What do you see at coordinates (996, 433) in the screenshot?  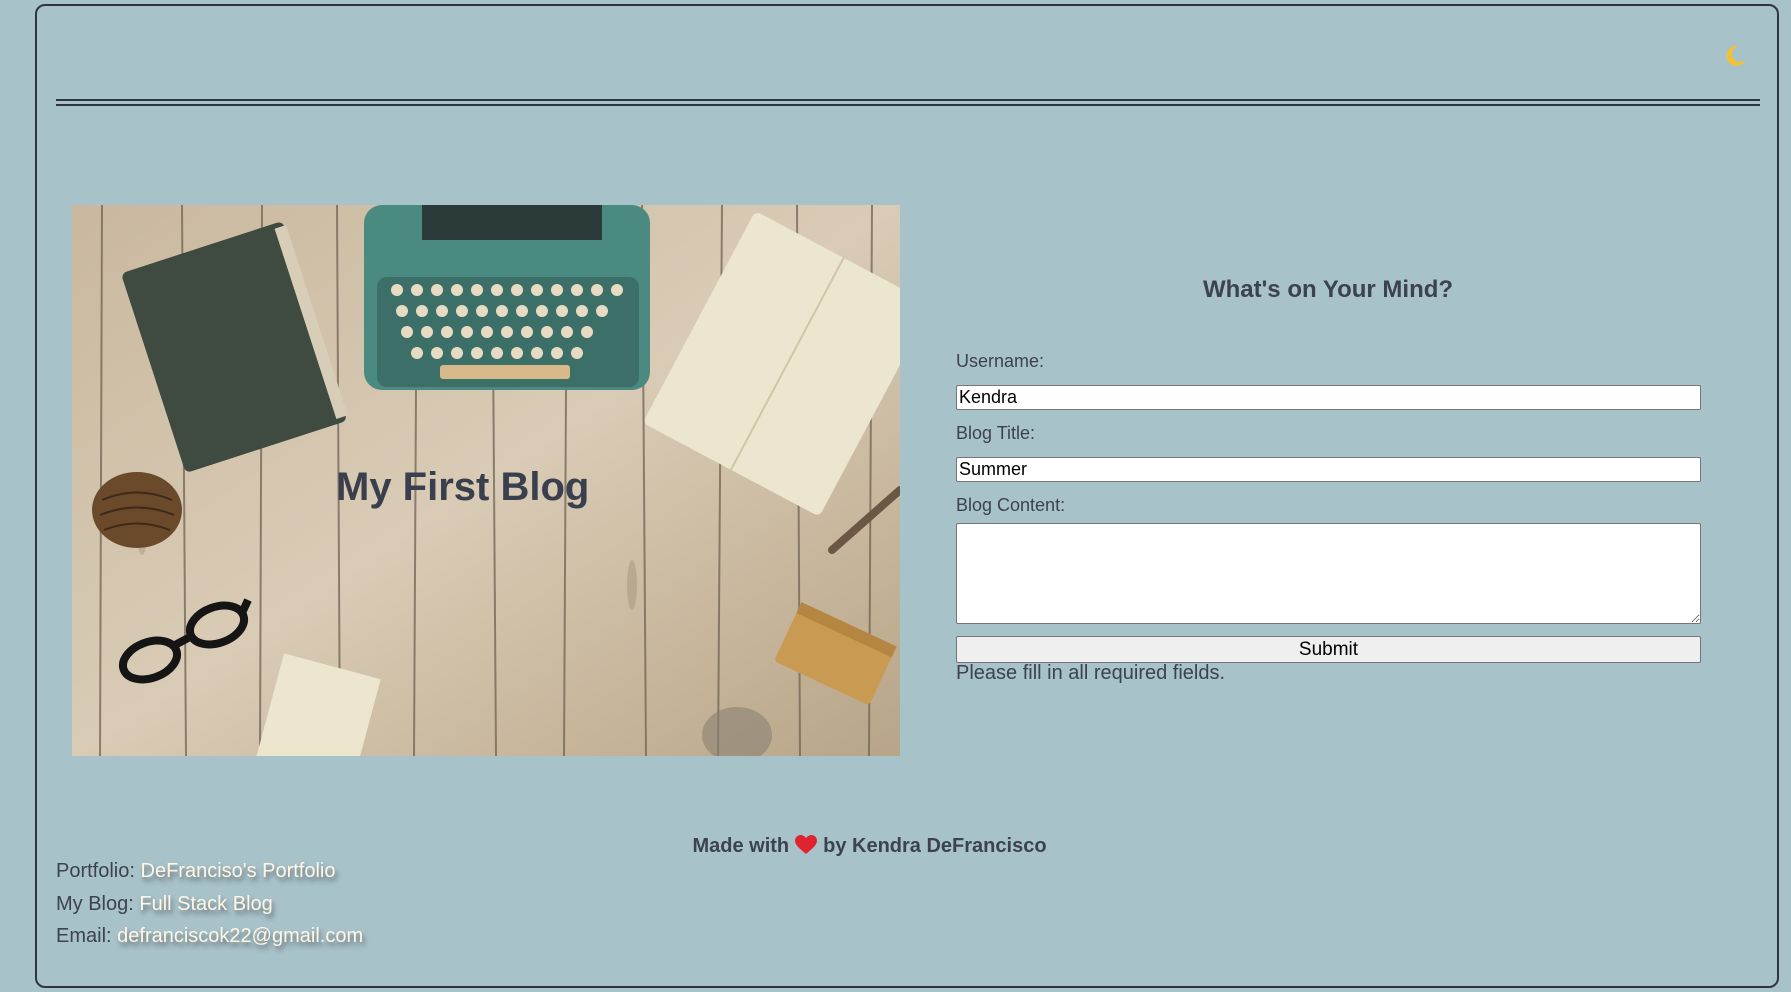 I see `blog-title-label: Blog Title:` at bounding box center [996, 433].